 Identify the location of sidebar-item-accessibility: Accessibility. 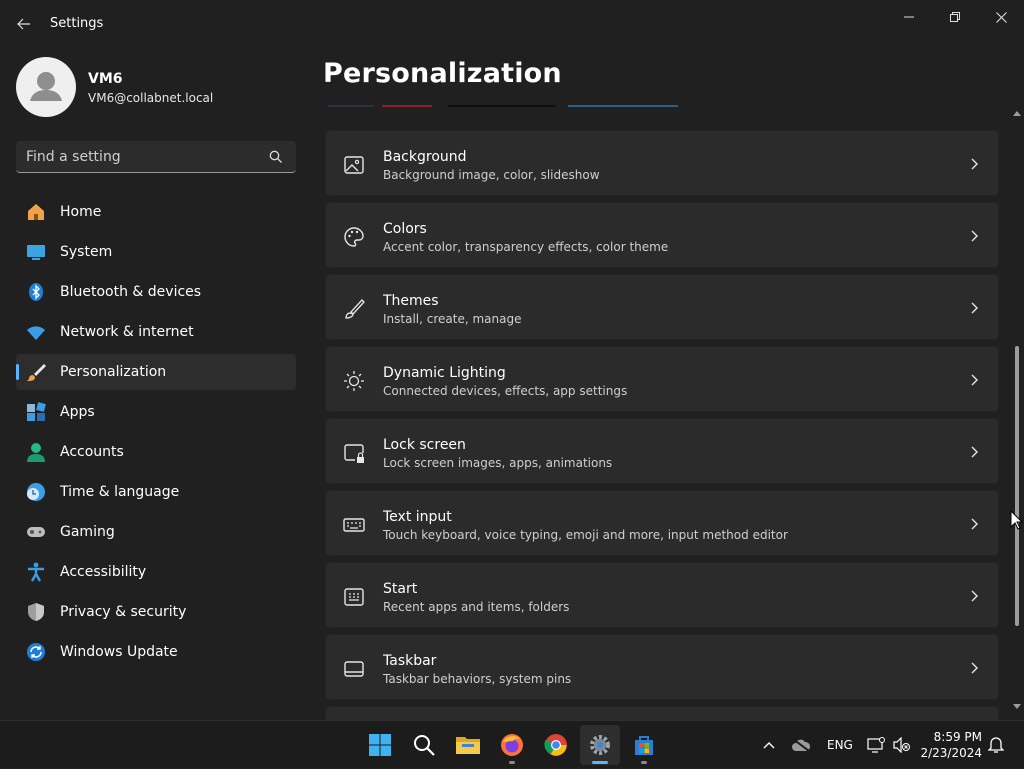
(156, 572).